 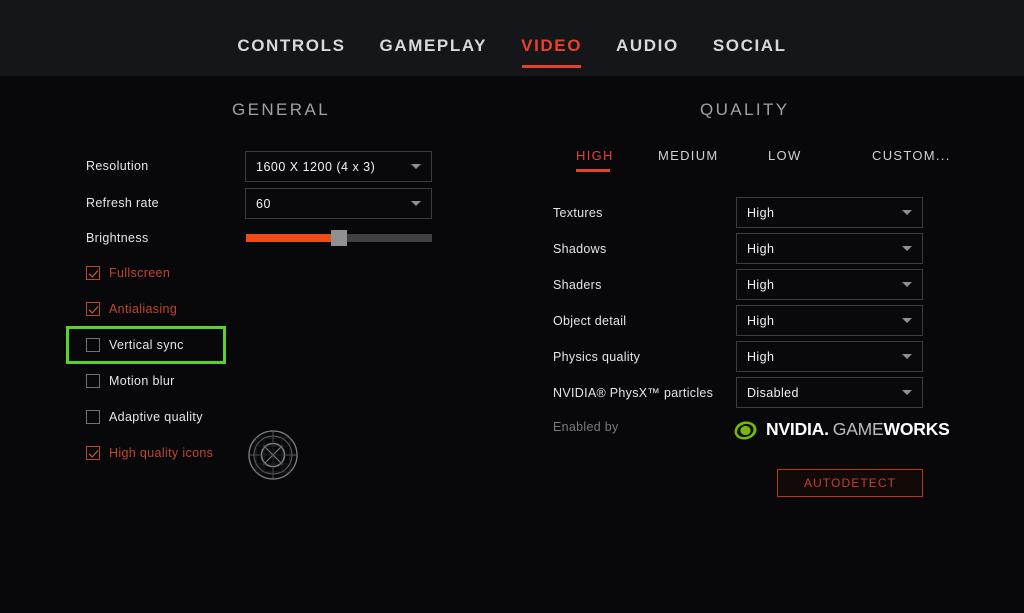 What do you see at coordinates (291, 52) in the screenshot?
I see `tab-controls: CONTROLS` at bounding box center [291, 52].